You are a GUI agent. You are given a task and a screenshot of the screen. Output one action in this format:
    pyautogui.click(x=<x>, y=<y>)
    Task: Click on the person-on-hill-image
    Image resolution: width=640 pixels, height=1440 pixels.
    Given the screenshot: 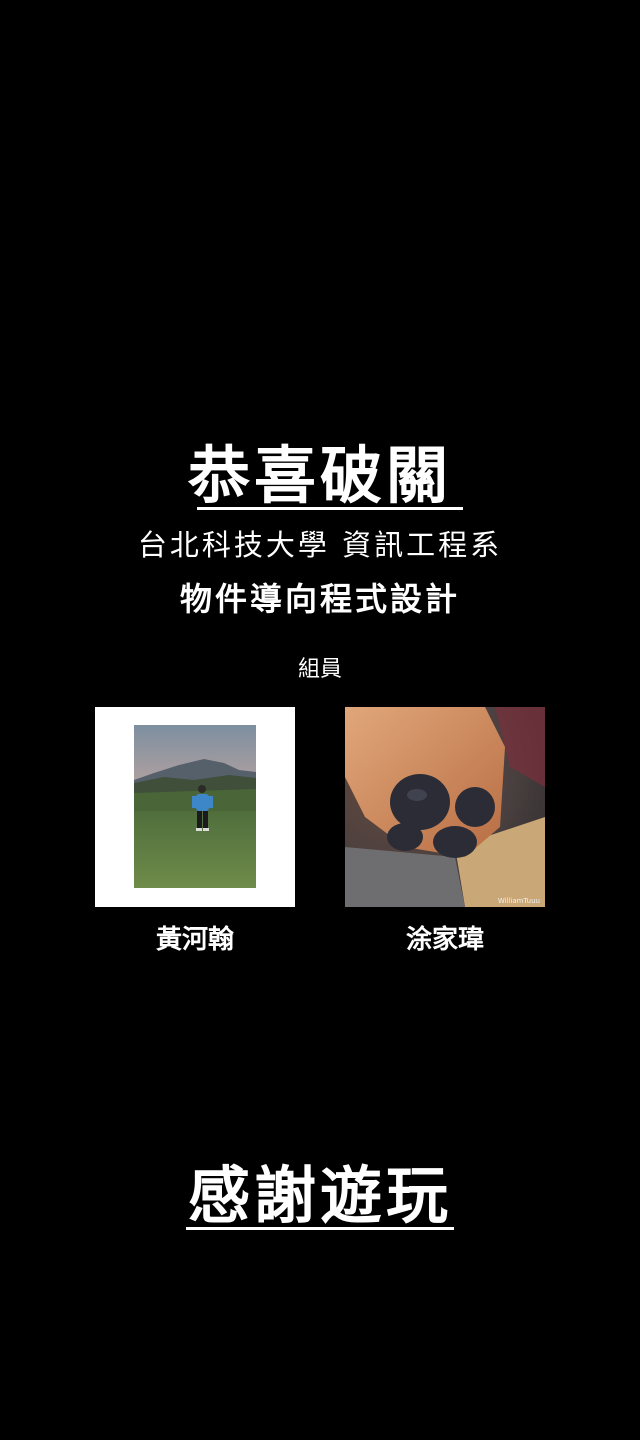 What is the action you would take?
    pyautogui.click(x=195, y=806)
    